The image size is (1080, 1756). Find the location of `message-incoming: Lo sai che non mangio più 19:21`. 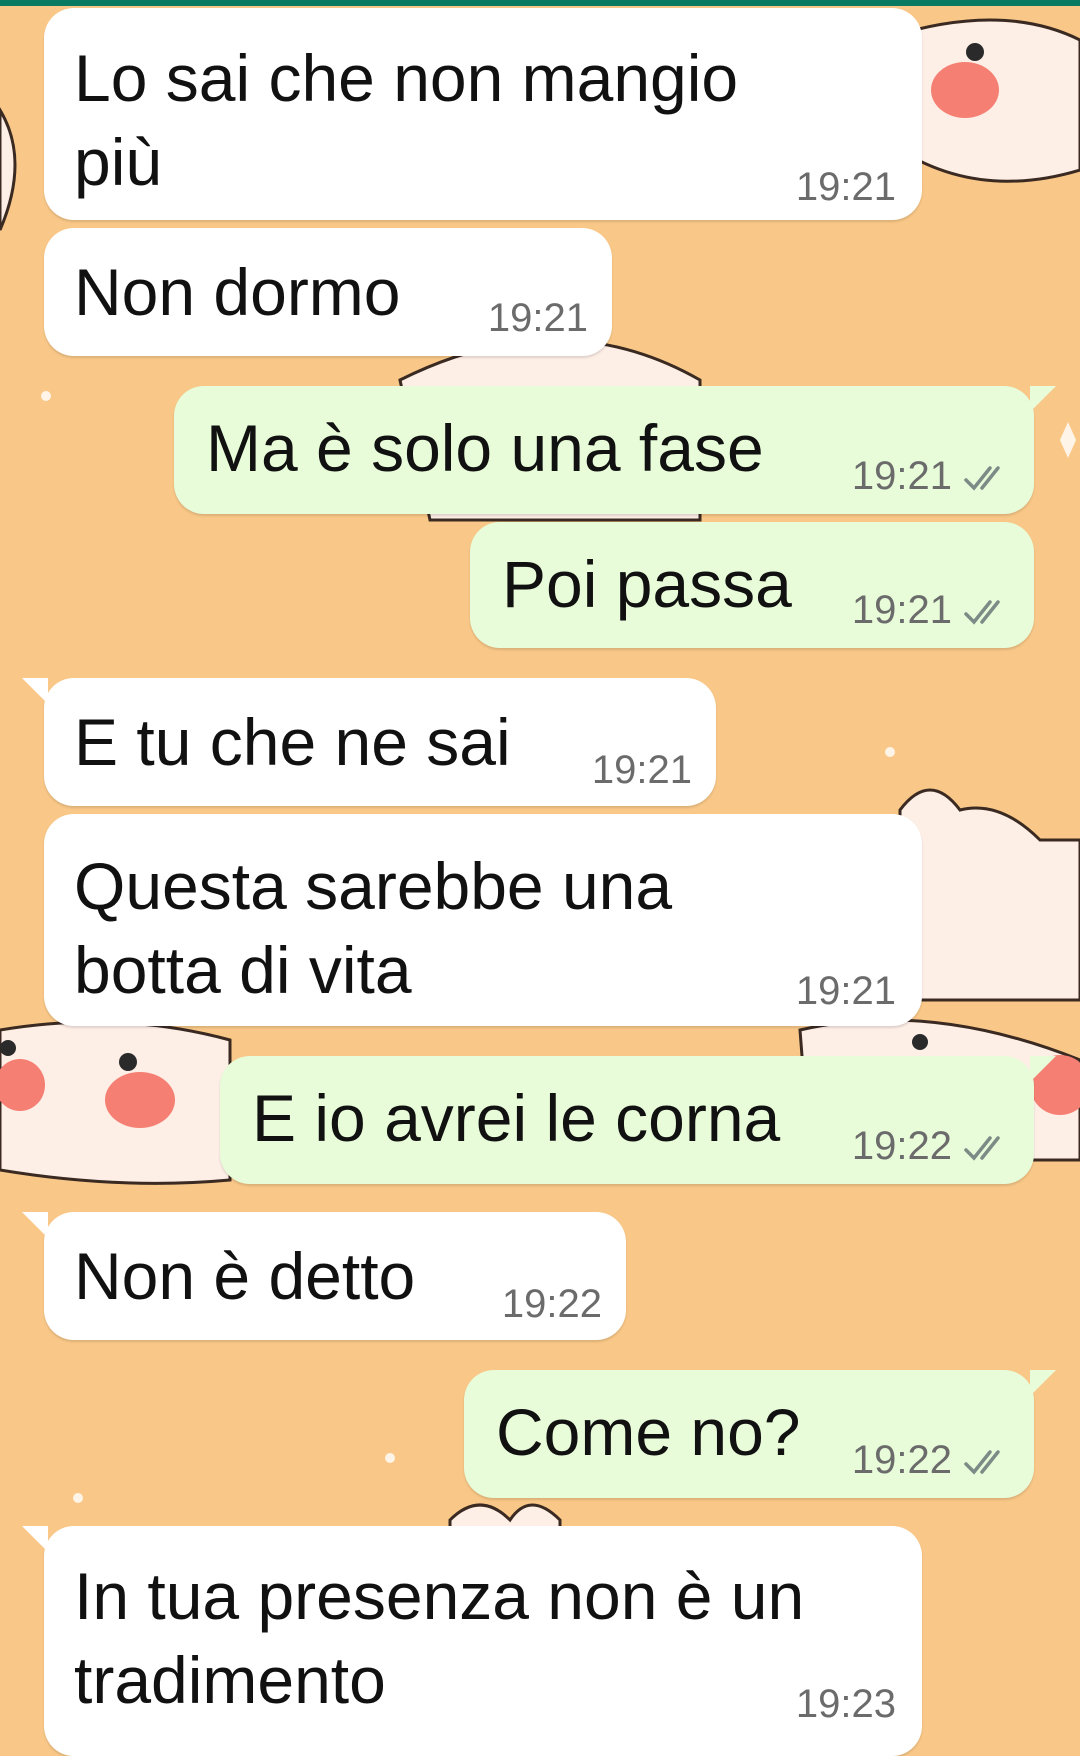

message-incoming: Lo sai che non mangio più 19:21 is located at coordinates (483, 114).